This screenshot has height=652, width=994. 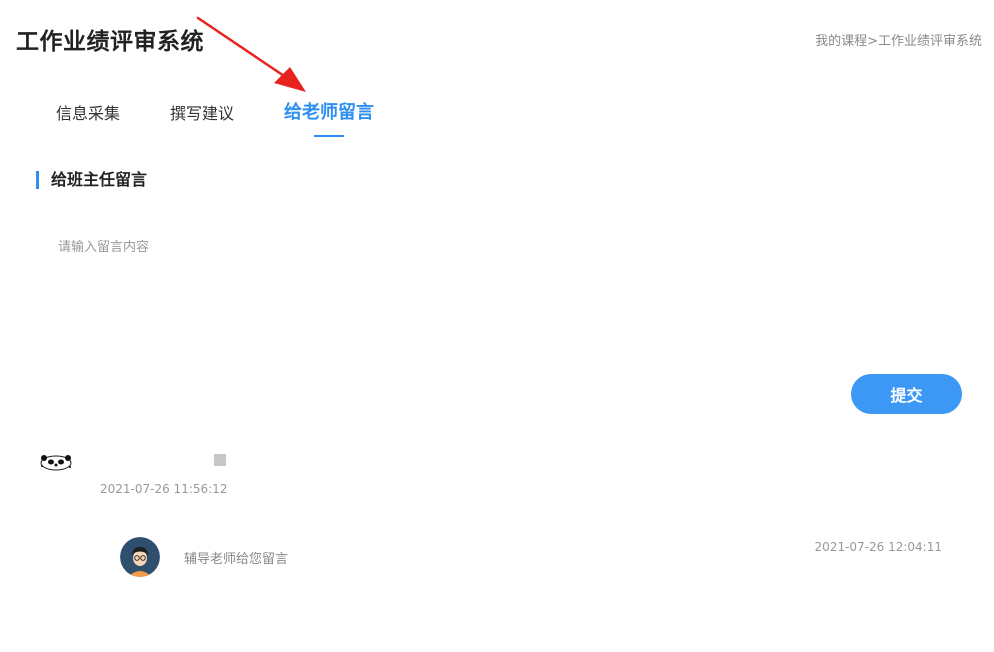 I want to click on breadcrumb-my-courses: 我的课程, so click(x=841, y=41).